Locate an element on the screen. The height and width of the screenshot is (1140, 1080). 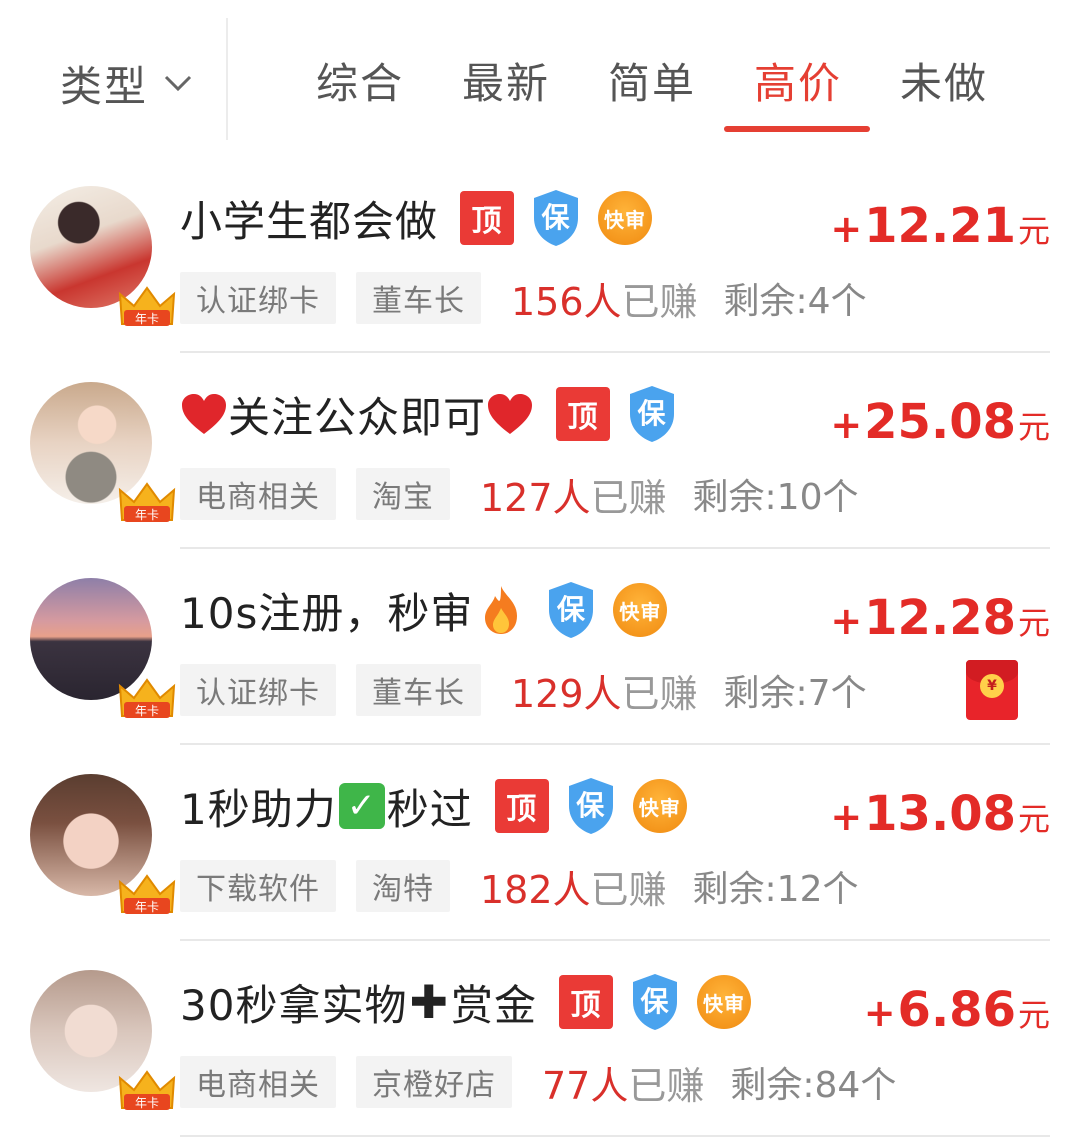
task-badges: 顶 保 is located at coordinates (617, 414).